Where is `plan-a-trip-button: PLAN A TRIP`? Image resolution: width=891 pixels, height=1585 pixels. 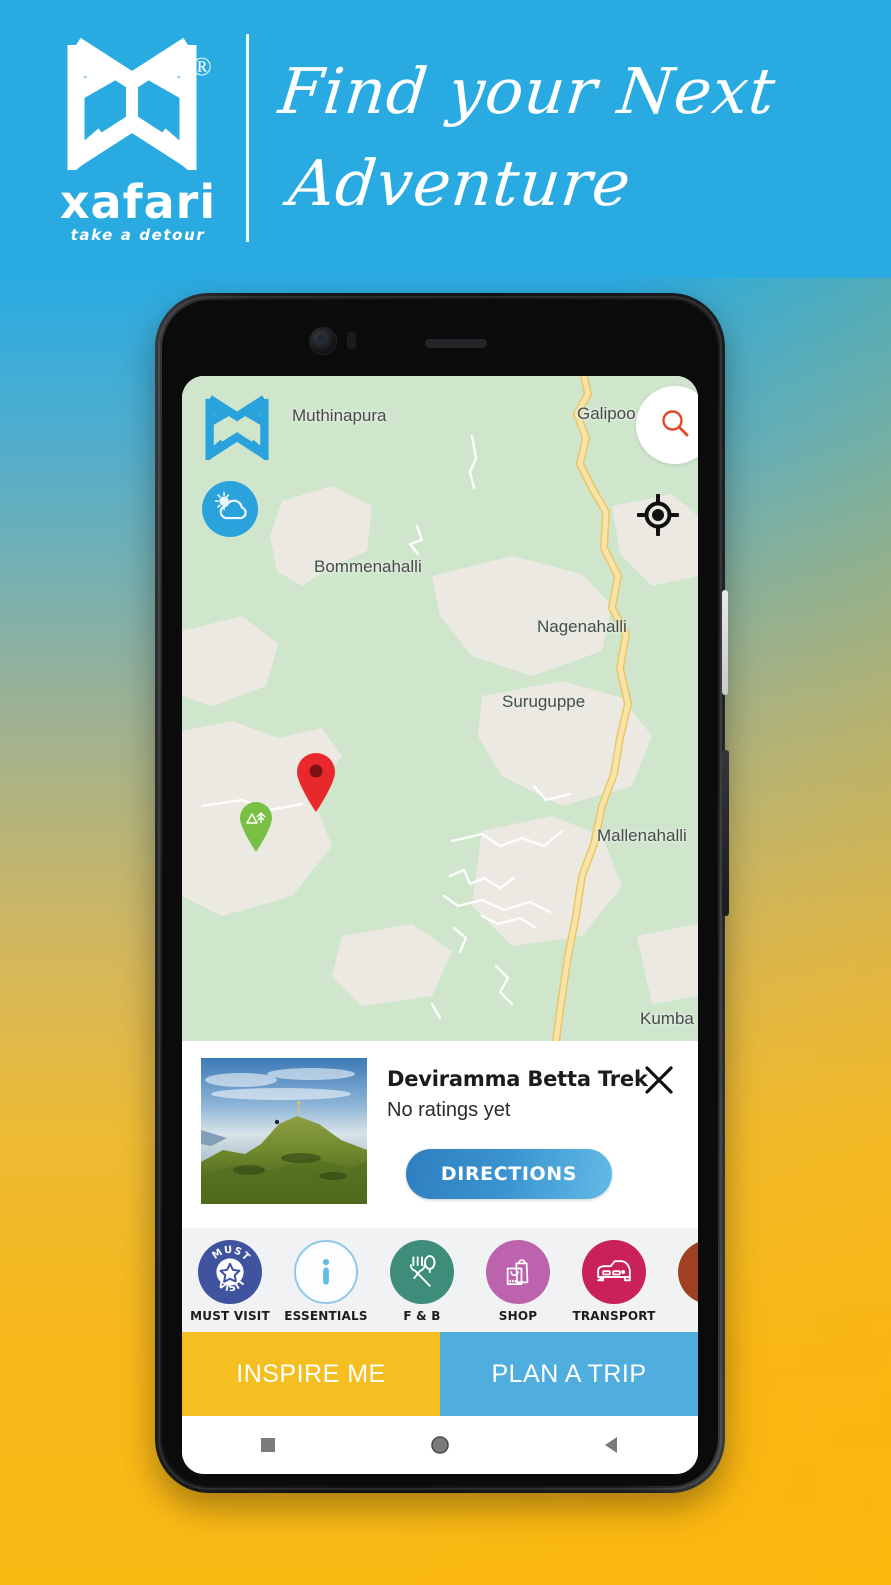 plan-a-trip-button: PLAN A TRIP is located at coordinates (569, 1374).